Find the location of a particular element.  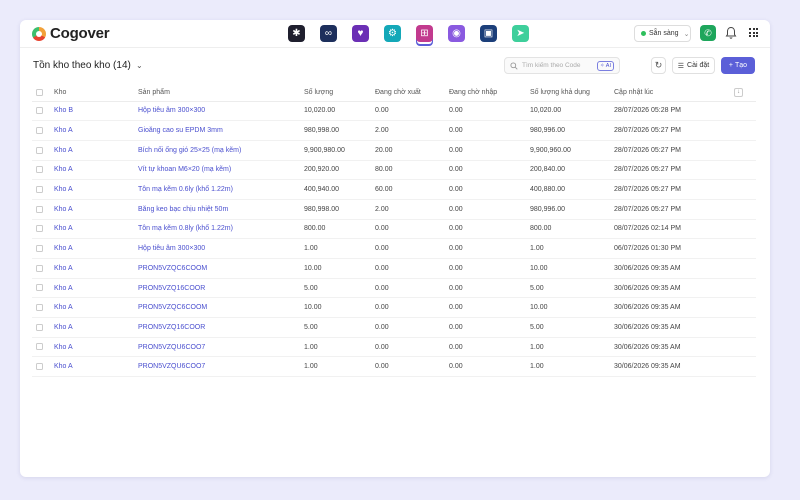

chat-icon: ◉ is located at coordinates (456, 33).